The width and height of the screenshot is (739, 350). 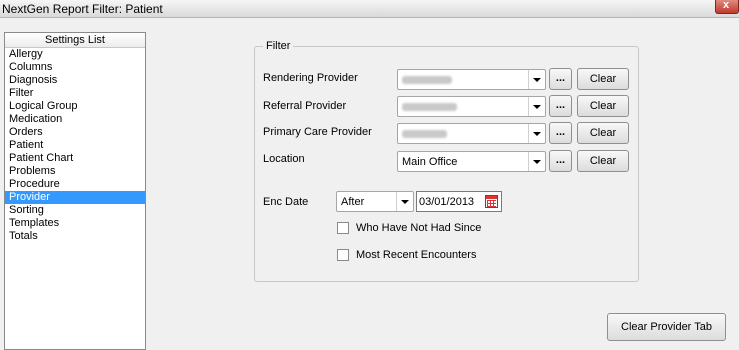 What do you see at coordinates (75, 106) in the screenshot?
I see `settings-item-logical-group: Logical Group` at bounding box center [75, 106].